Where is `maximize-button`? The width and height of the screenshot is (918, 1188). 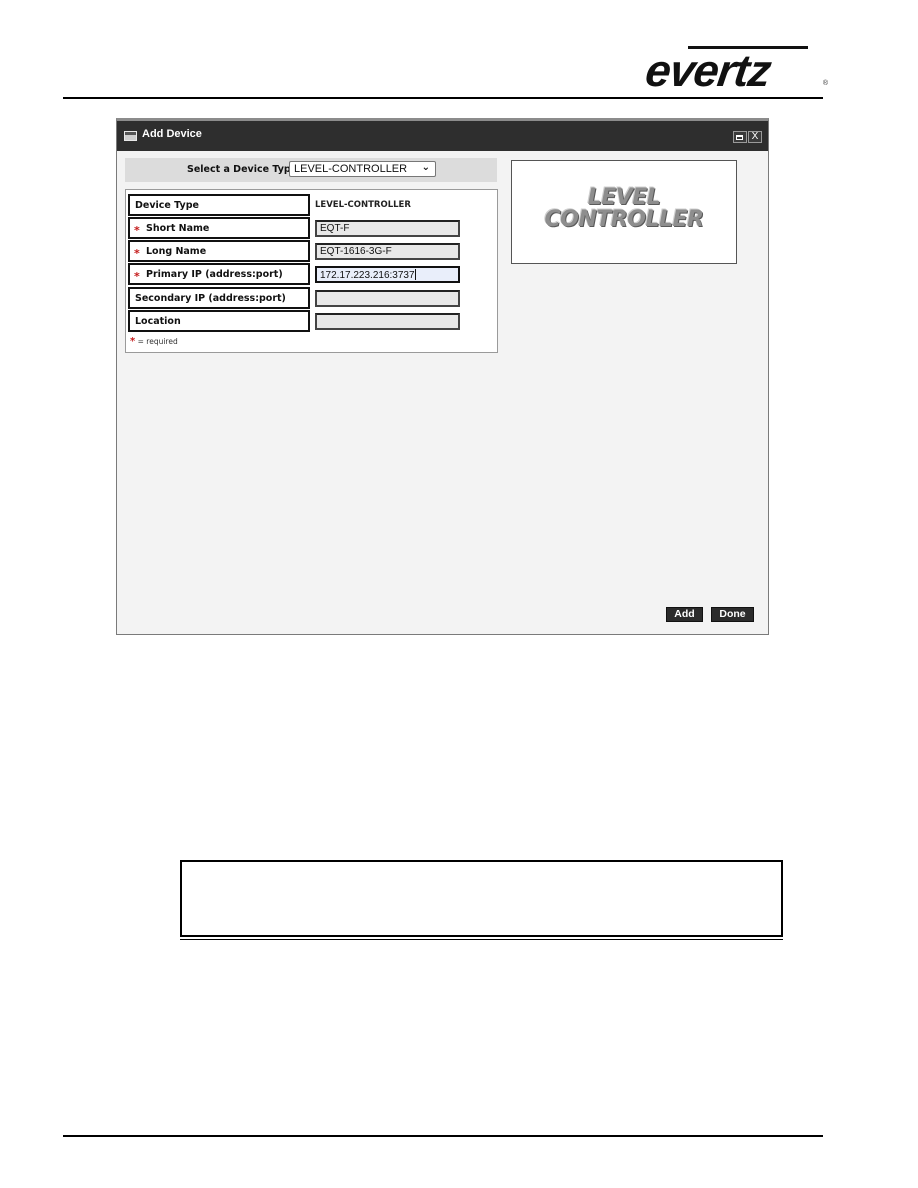
maximize-button is located at coordinates (740, 137).